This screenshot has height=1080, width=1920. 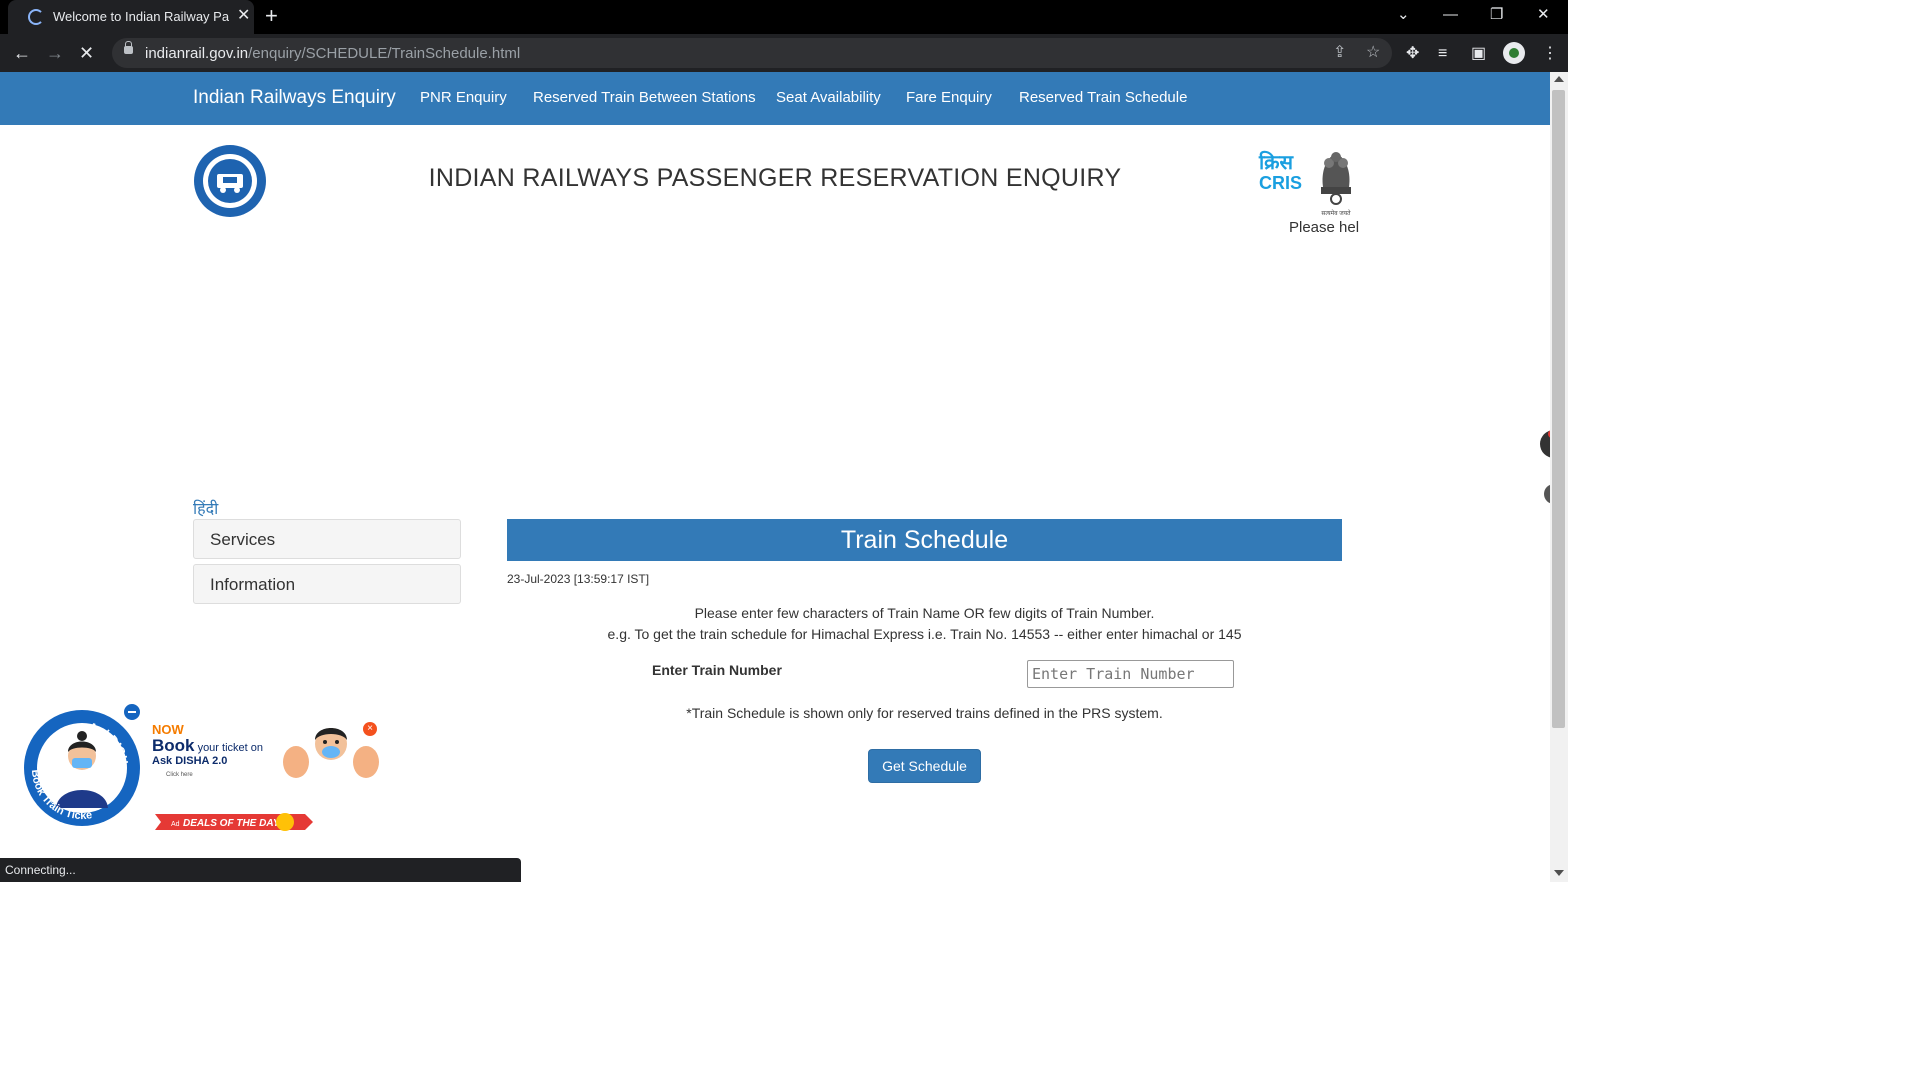 I want to click on back-icon: ←, so click(x=22, y=53).